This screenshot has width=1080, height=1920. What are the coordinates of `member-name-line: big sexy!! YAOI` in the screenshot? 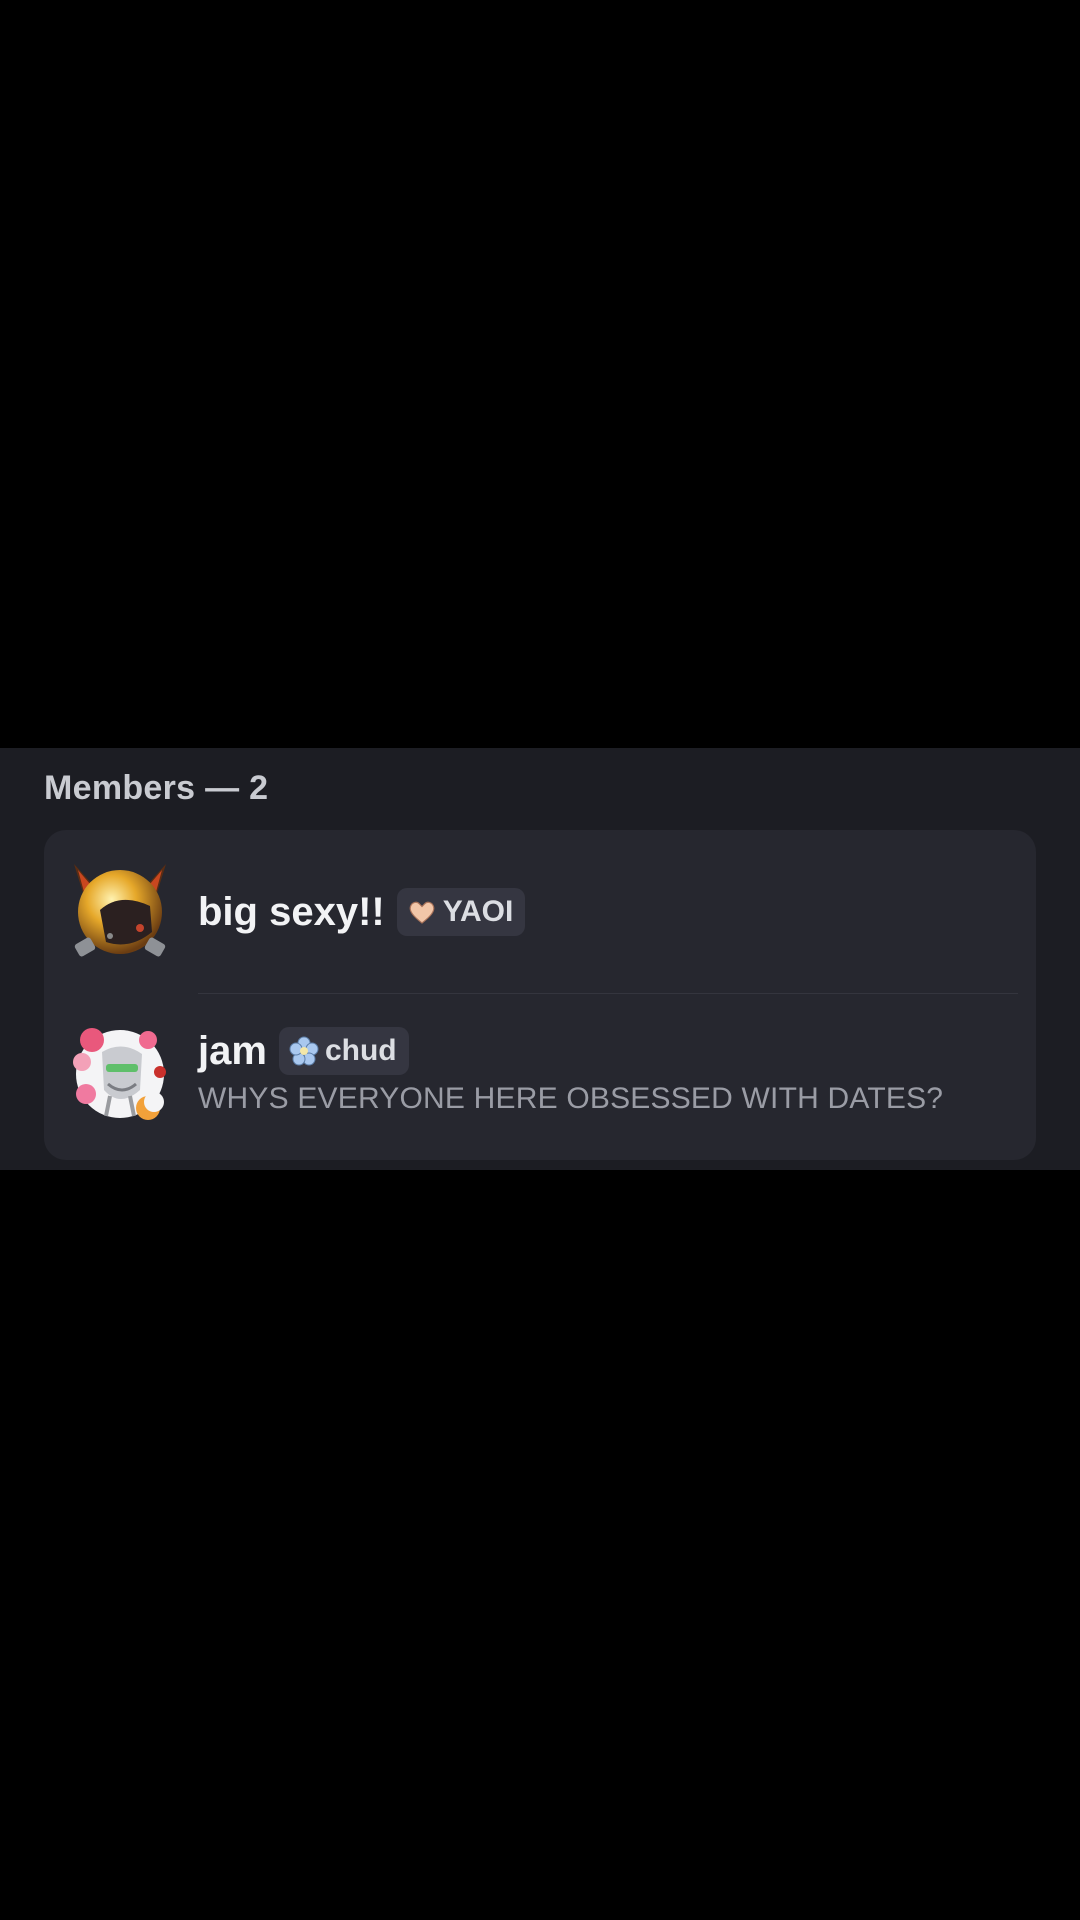 It's located at (362, 912).